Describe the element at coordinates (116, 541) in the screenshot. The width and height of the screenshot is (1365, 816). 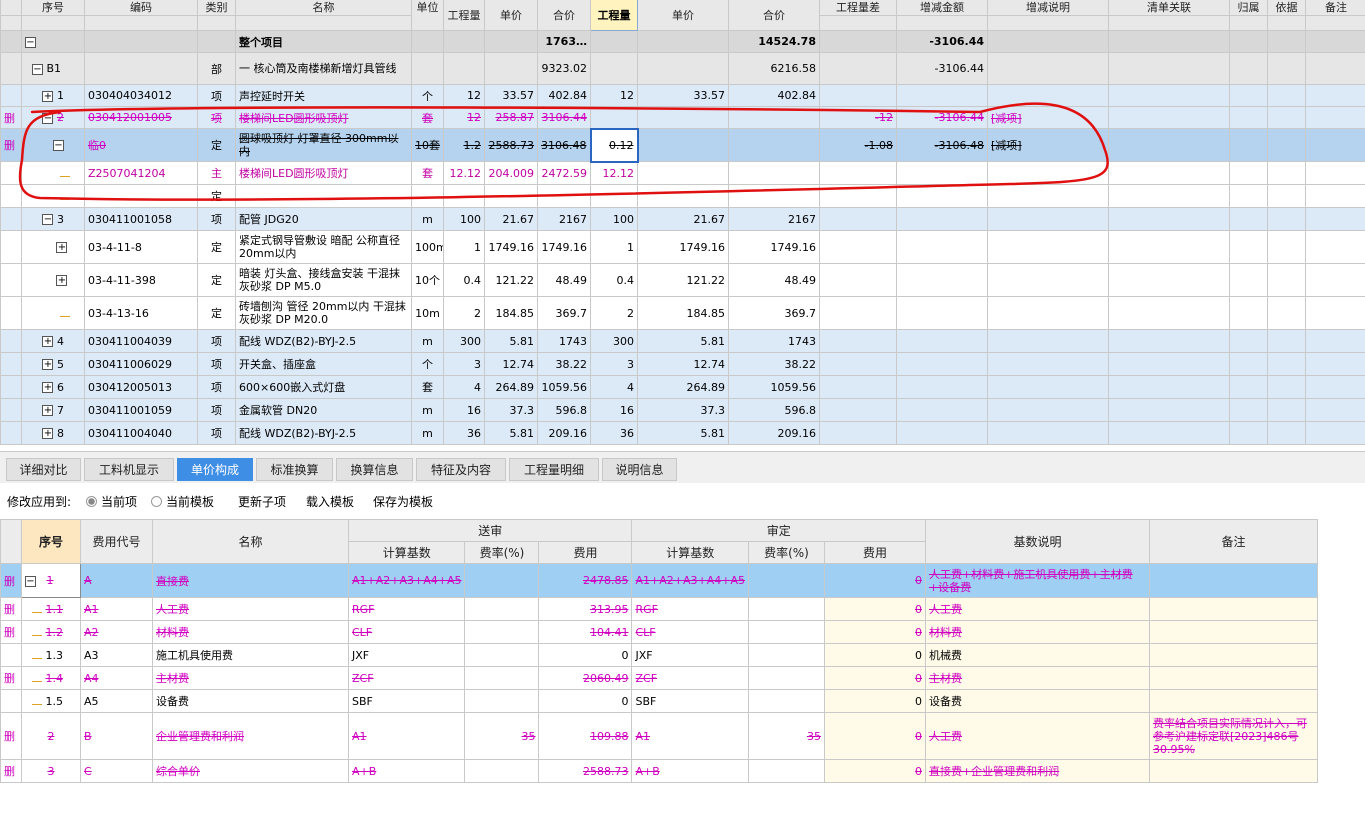
I see `col-fee-code: 费用代号` at that location.